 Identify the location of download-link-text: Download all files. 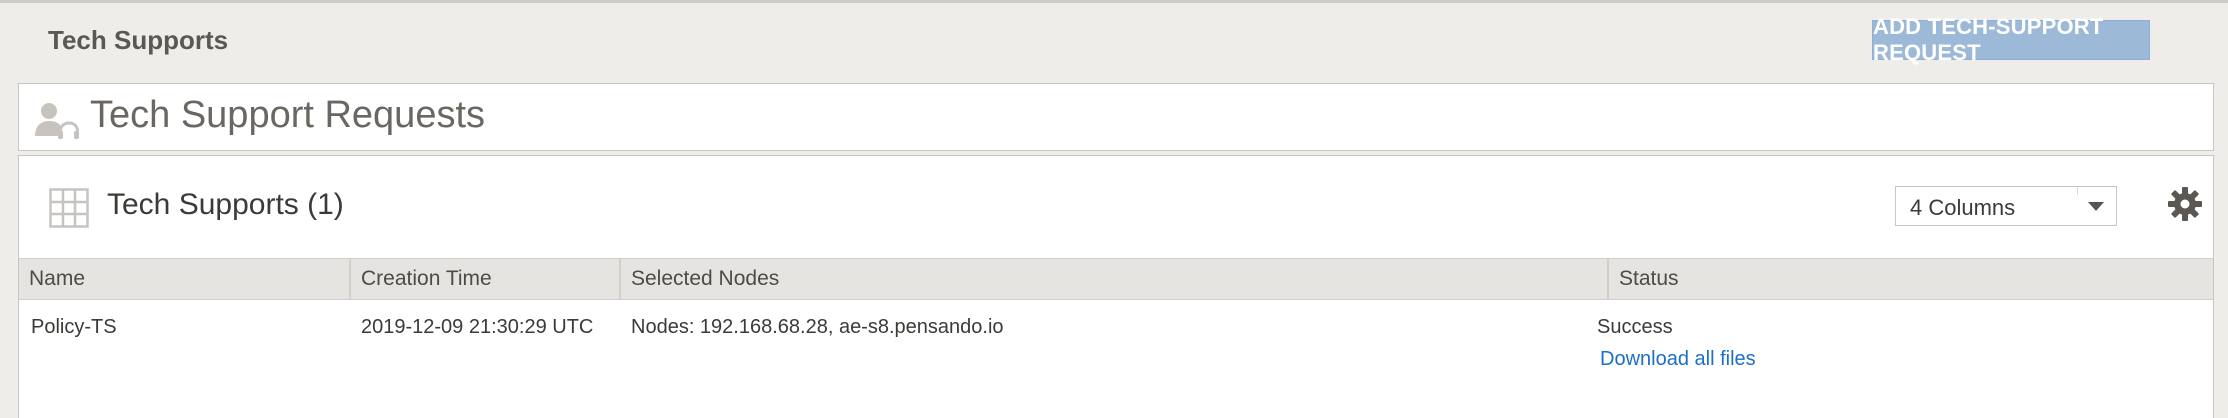
(1678, 359).